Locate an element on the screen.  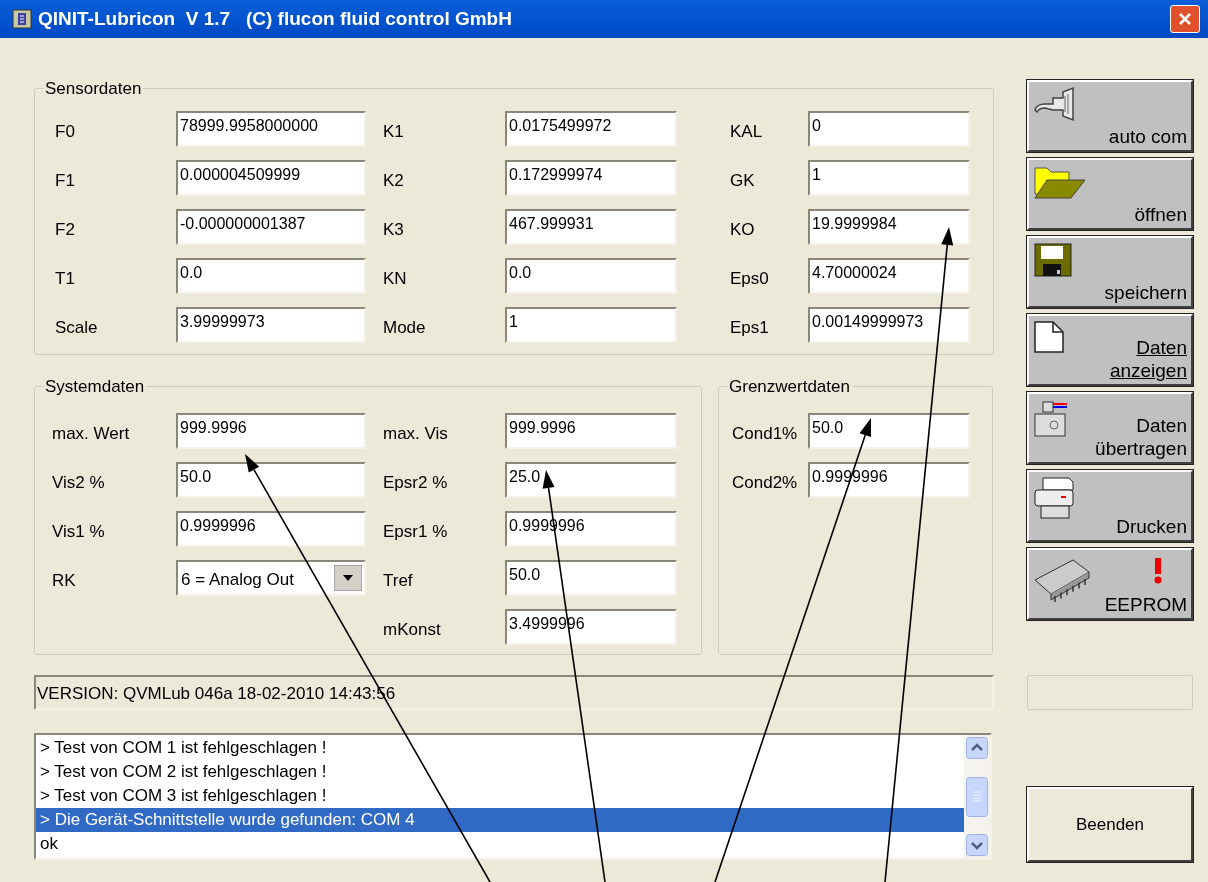
log-entry: > Test von COM 3 ist fehlgeschlagen ! is located at coordinates (500, 796).